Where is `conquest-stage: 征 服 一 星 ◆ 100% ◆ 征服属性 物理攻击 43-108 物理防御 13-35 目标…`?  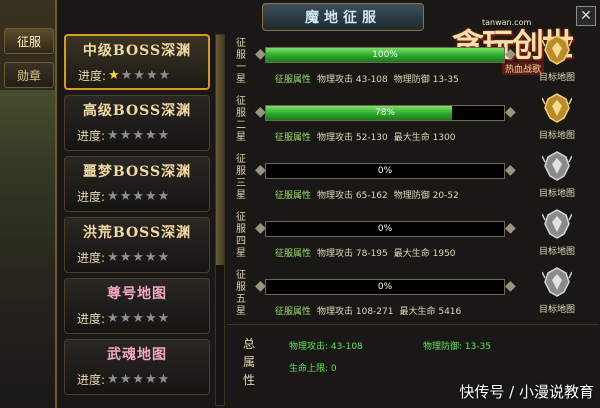
conquest-stage: 征 服 一 星 ◆ 100% ◆ 征服属性 物理攻击 43-108 物理防御 13-35 目标… is located at coordinates (413, 63).